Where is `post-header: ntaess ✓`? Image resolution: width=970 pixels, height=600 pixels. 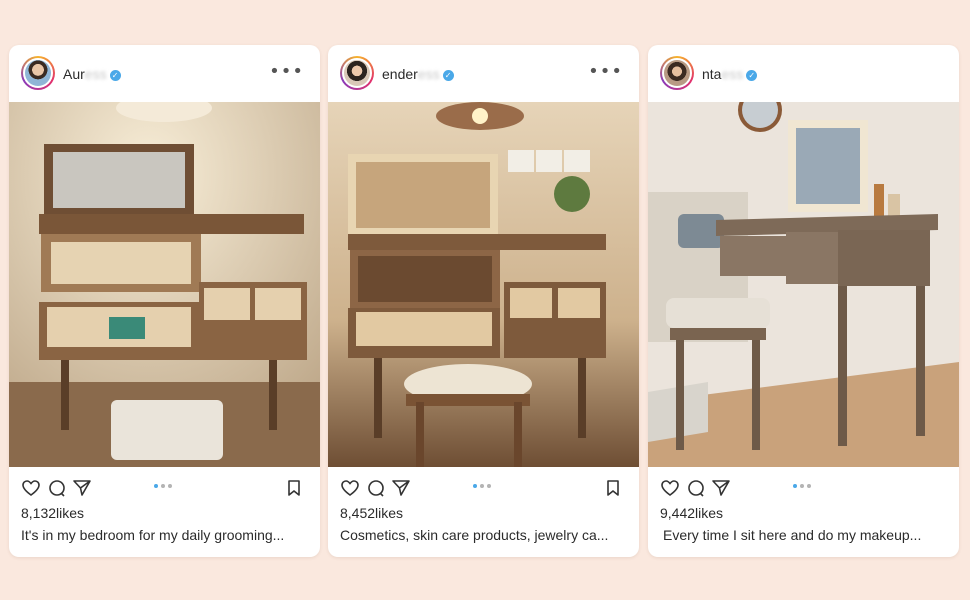
post-header: ntaess ✓ is located at coordinates (803, 73).